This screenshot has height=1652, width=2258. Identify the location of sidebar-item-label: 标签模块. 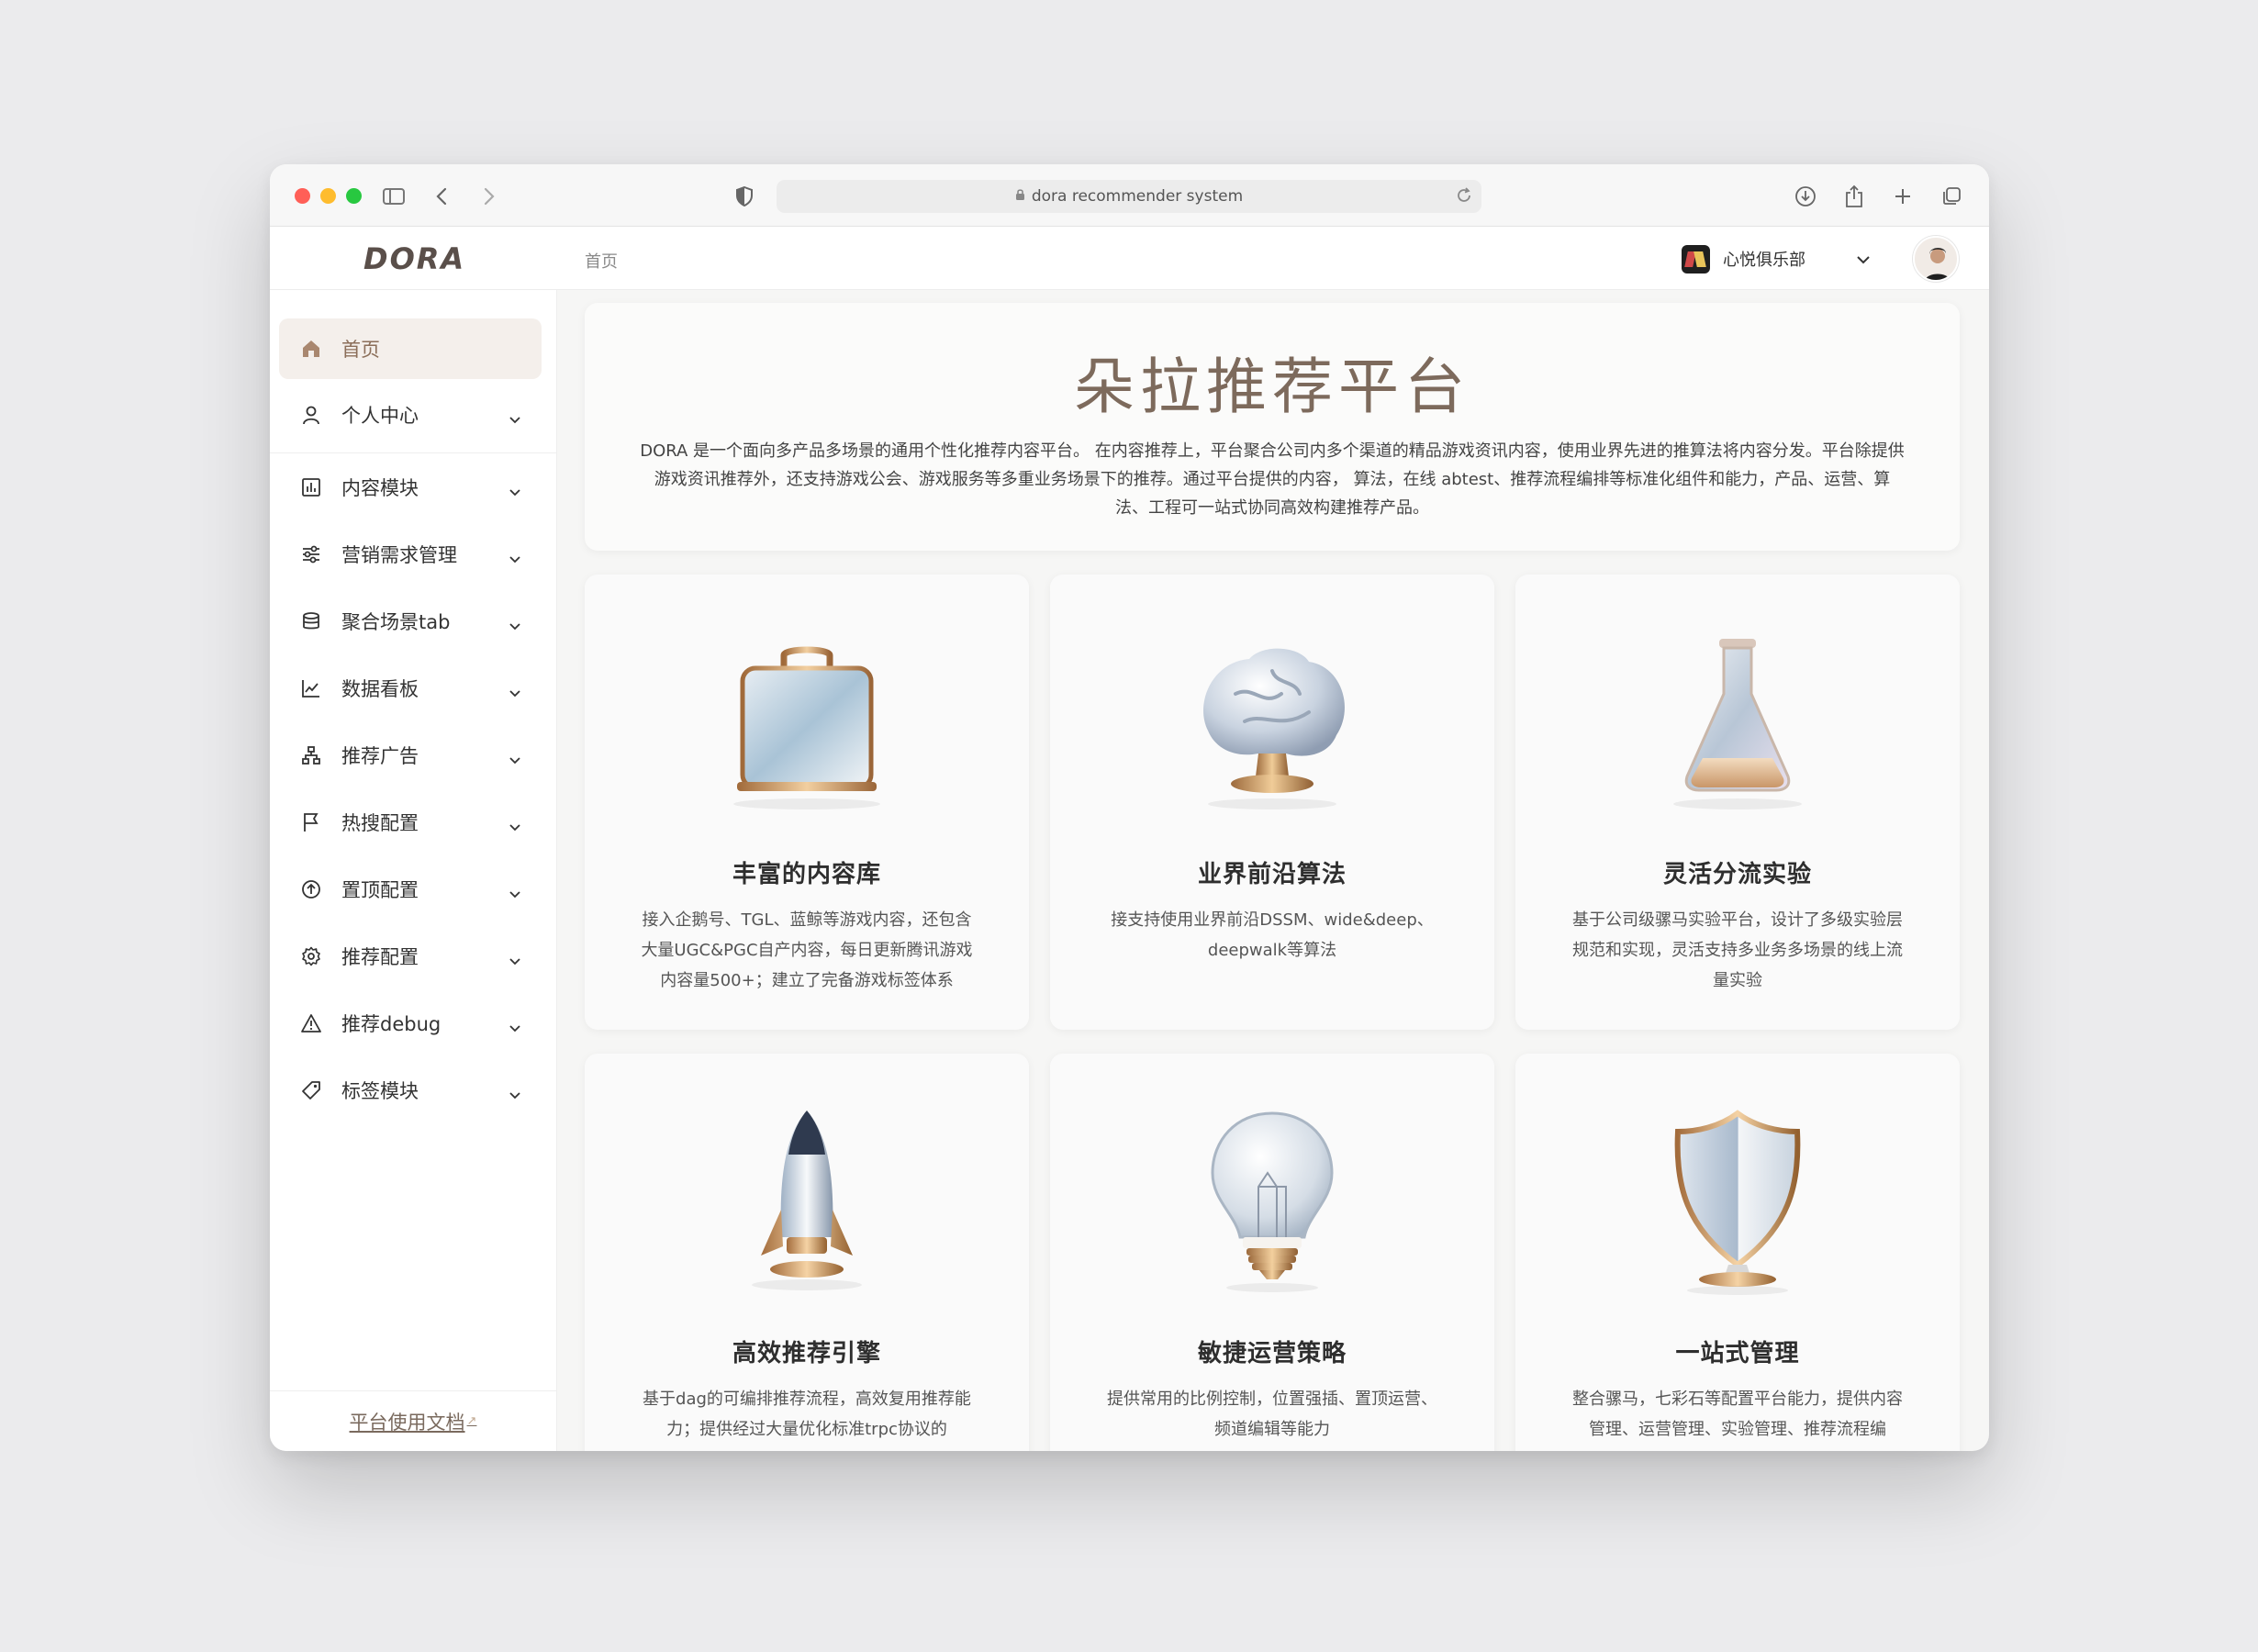
(380, 1091).